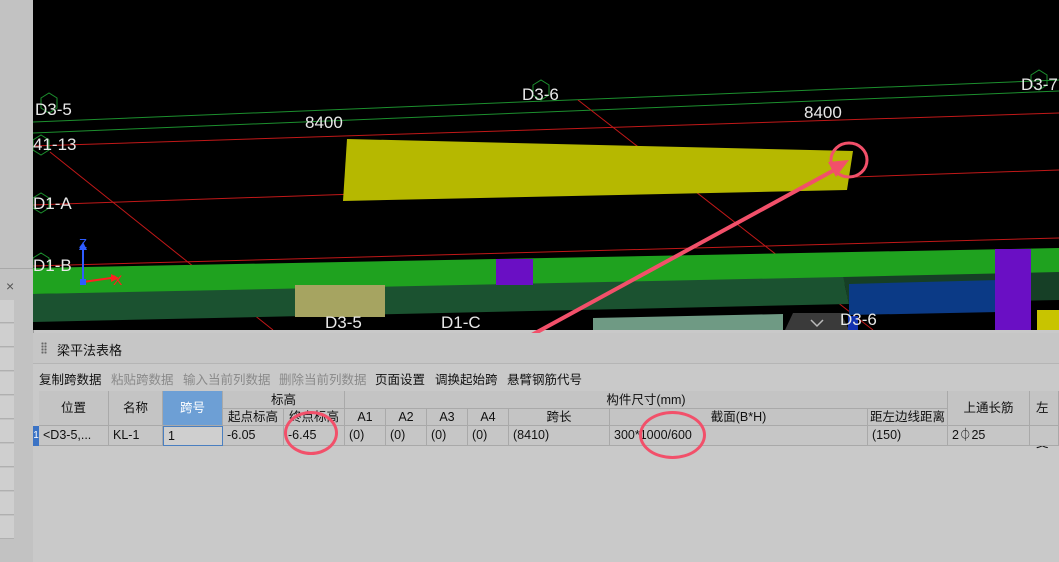 The image size is (1059, 562). What do you see at coordinates (406, 436) in the screenshot?
I see `cell-a2: (0)` at bounding box center [406, 436].